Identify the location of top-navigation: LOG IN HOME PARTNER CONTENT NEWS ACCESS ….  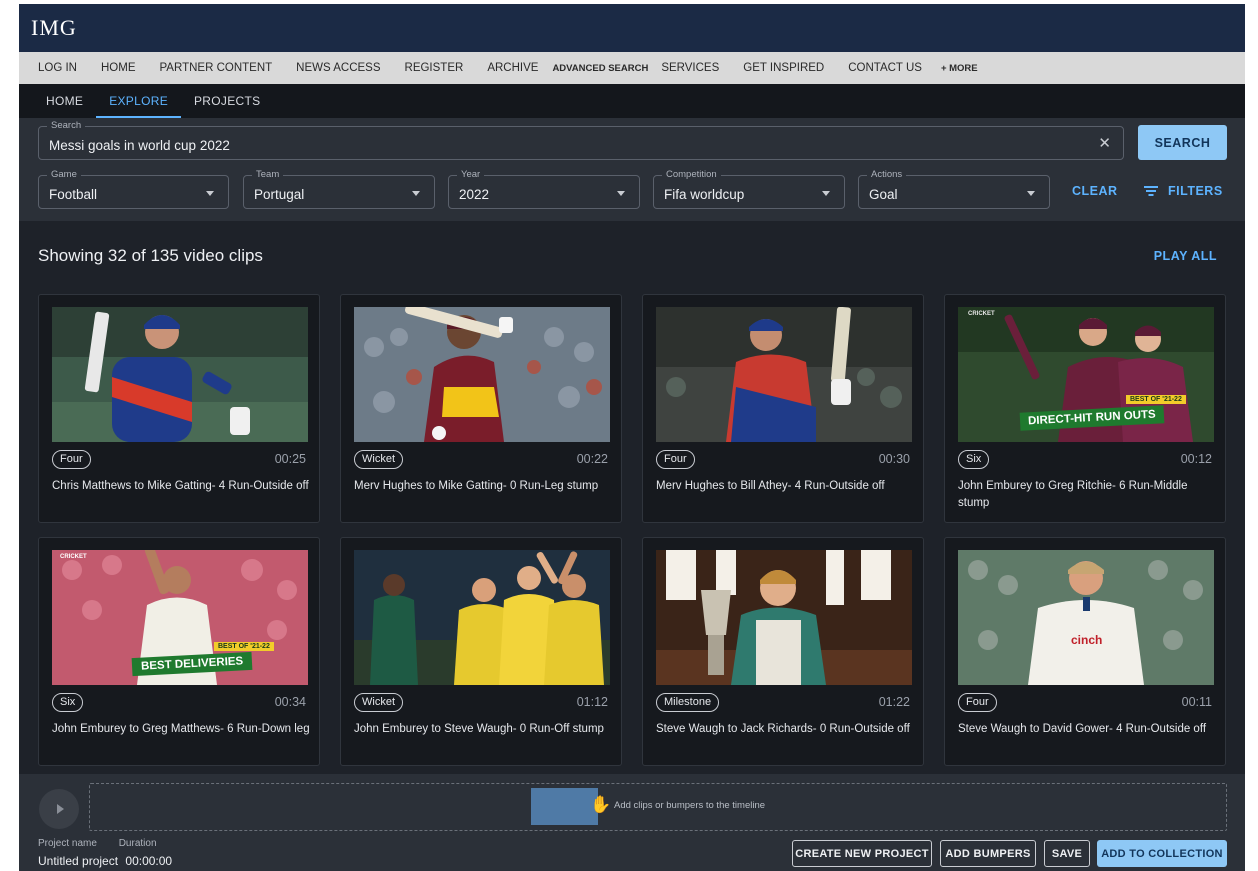
(632, 68).